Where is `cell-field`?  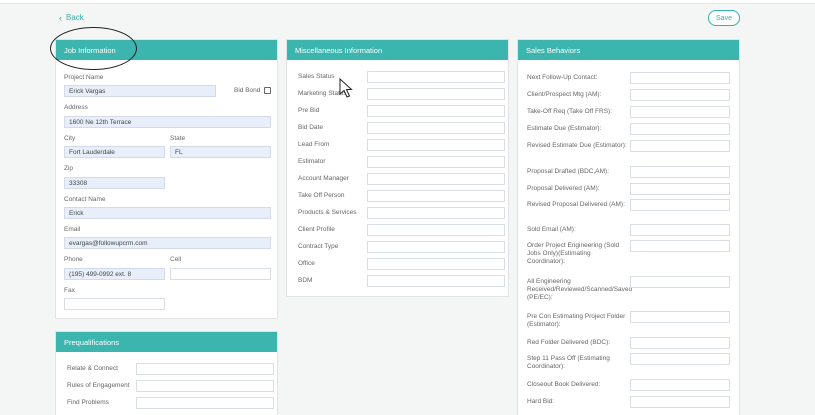 cell-field is located at coordinates (220, 274).